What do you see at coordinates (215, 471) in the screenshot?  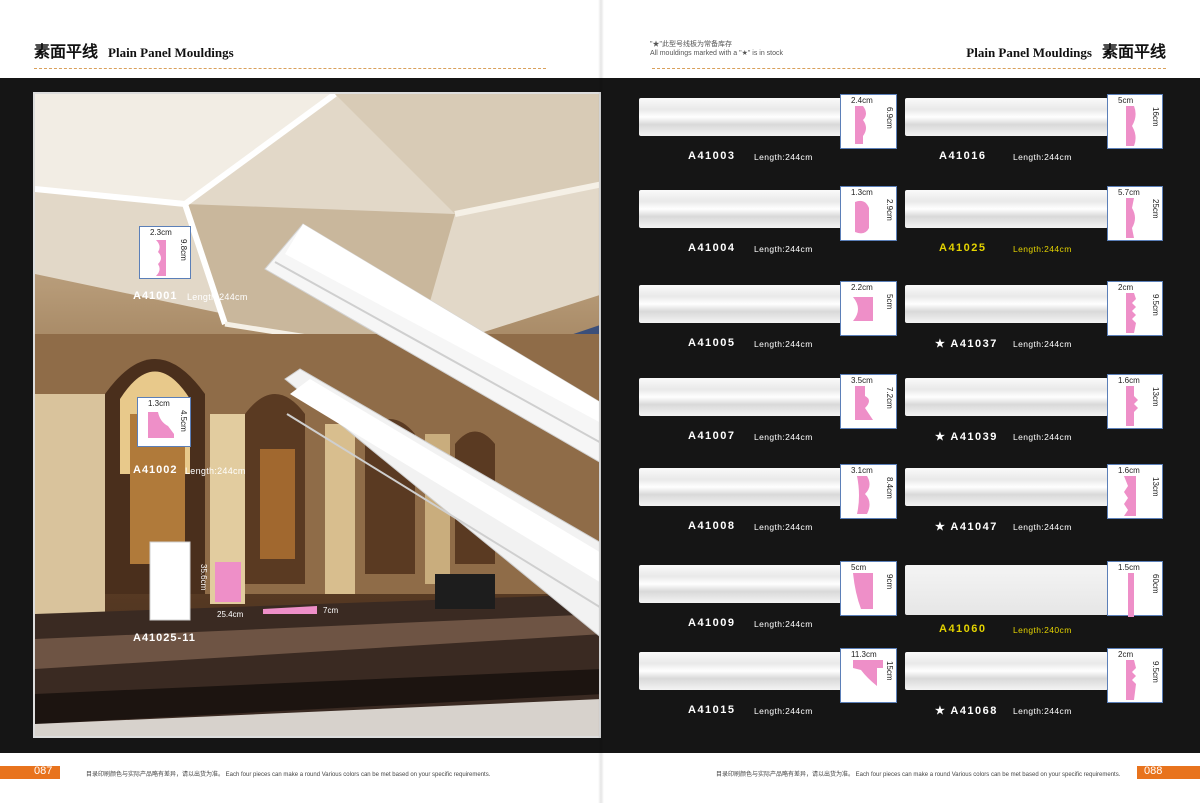 I see `scene-length-A41002: Length:244cm` at bounding box center [215, 471].